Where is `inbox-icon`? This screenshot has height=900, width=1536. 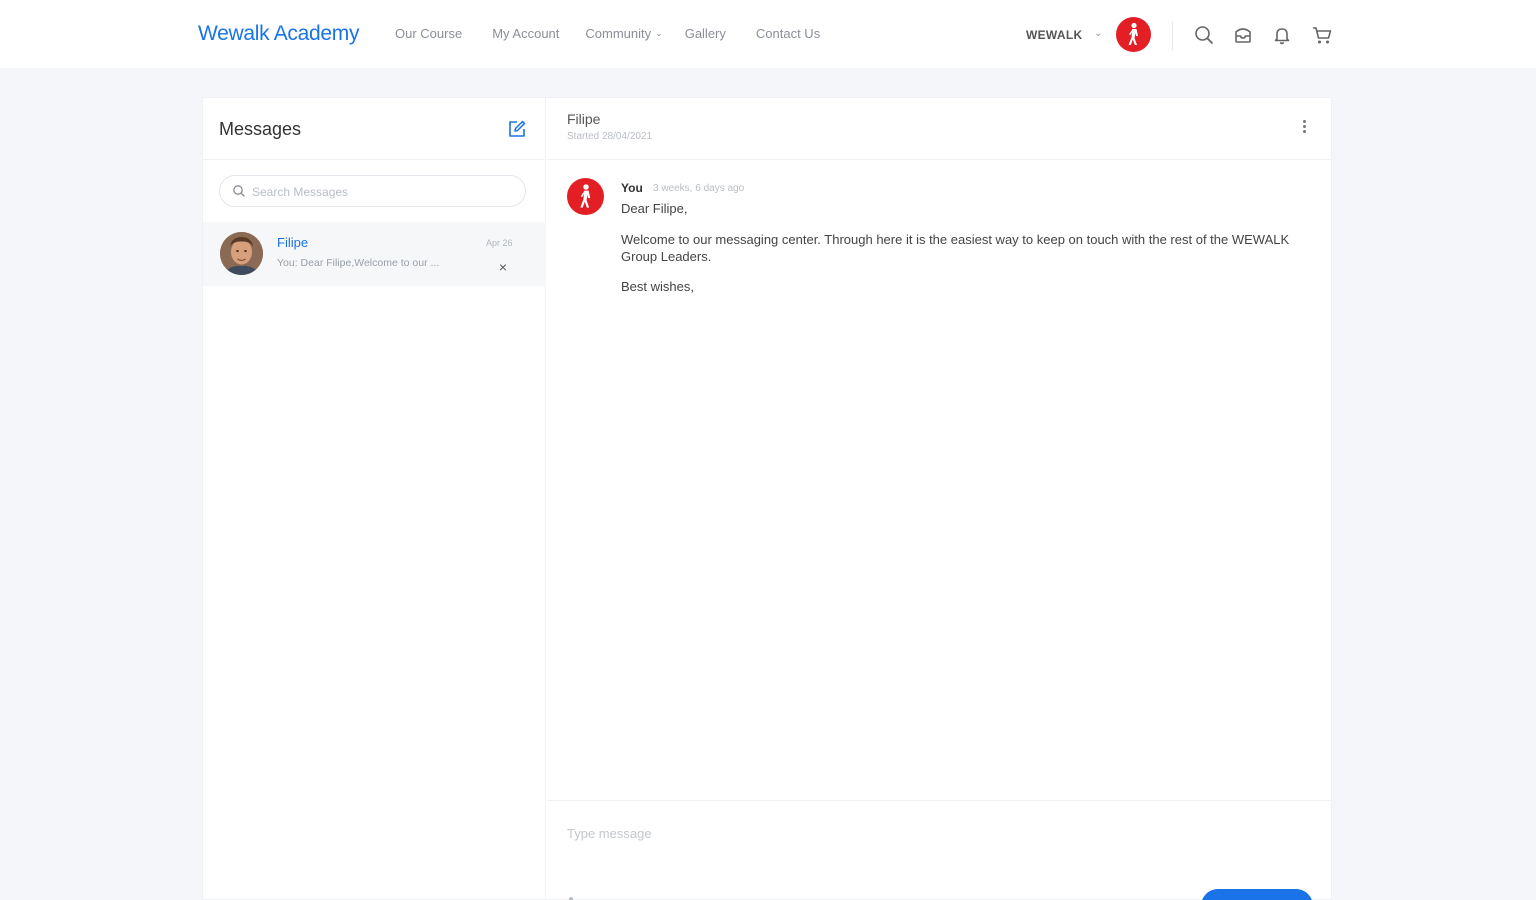
inbox-icon is located at coordinates (1243, 35).